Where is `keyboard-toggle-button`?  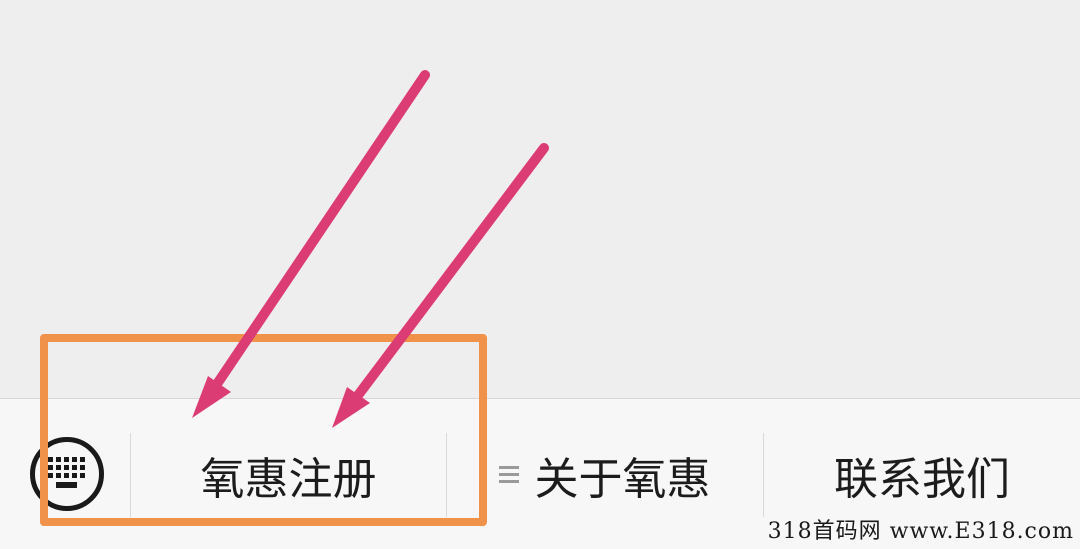
keyboard-toggle-button is located at coordinates (67, 474).